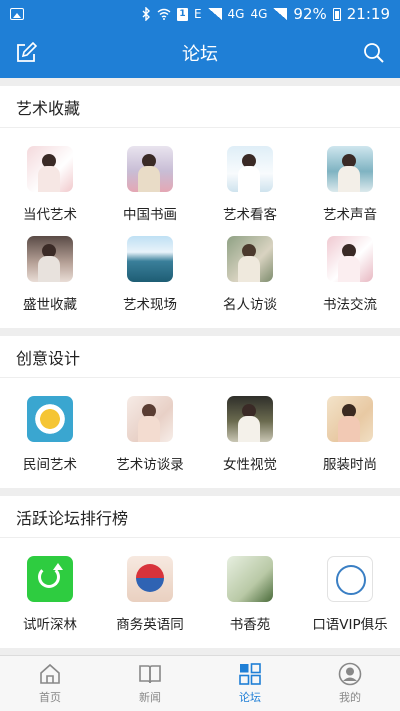 This screenshot has height=711, width=400. Describe the element at coordinates (150, 305) in the screenshot. I see `forum-tile-label: 艺术现场` at that location.